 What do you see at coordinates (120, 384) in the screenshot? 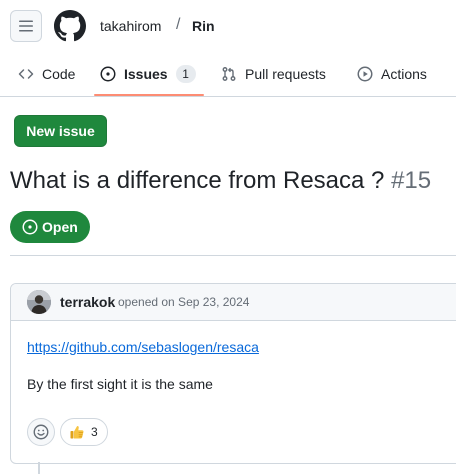
I see `comment-body-text: By the first sight it is the same` at bounding box center [120, 384].